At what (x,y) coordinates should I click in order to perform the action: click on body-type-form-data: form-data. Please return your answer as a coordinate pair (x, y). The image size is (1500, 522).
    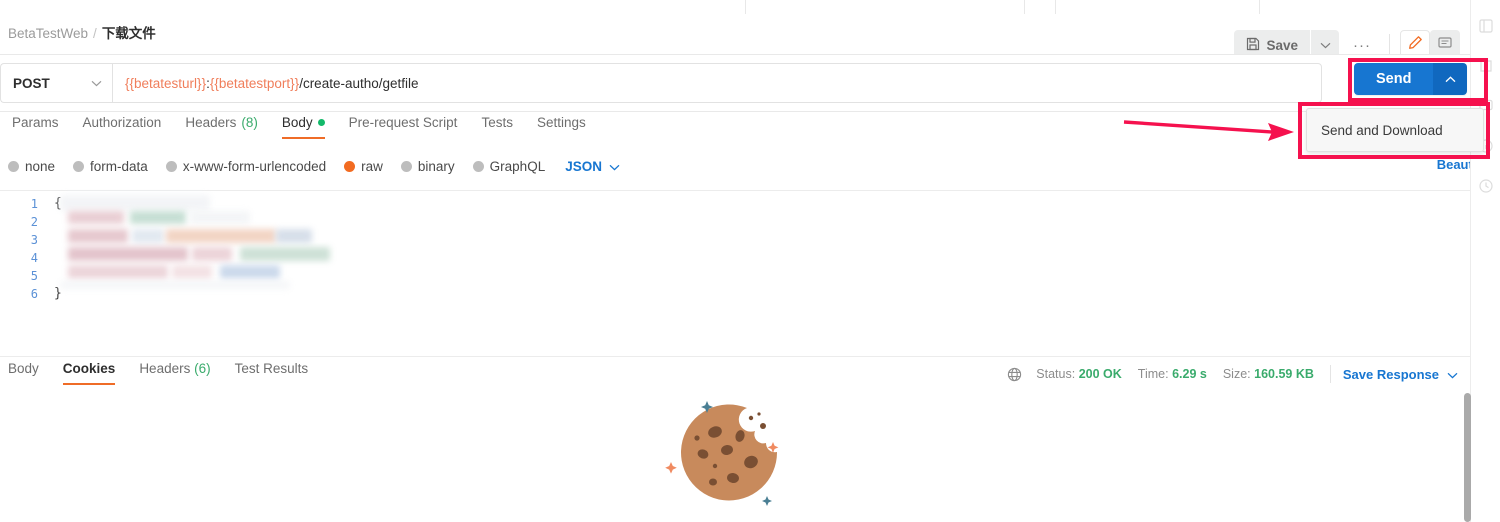
    Looking at the image, I should click on (110, 166).